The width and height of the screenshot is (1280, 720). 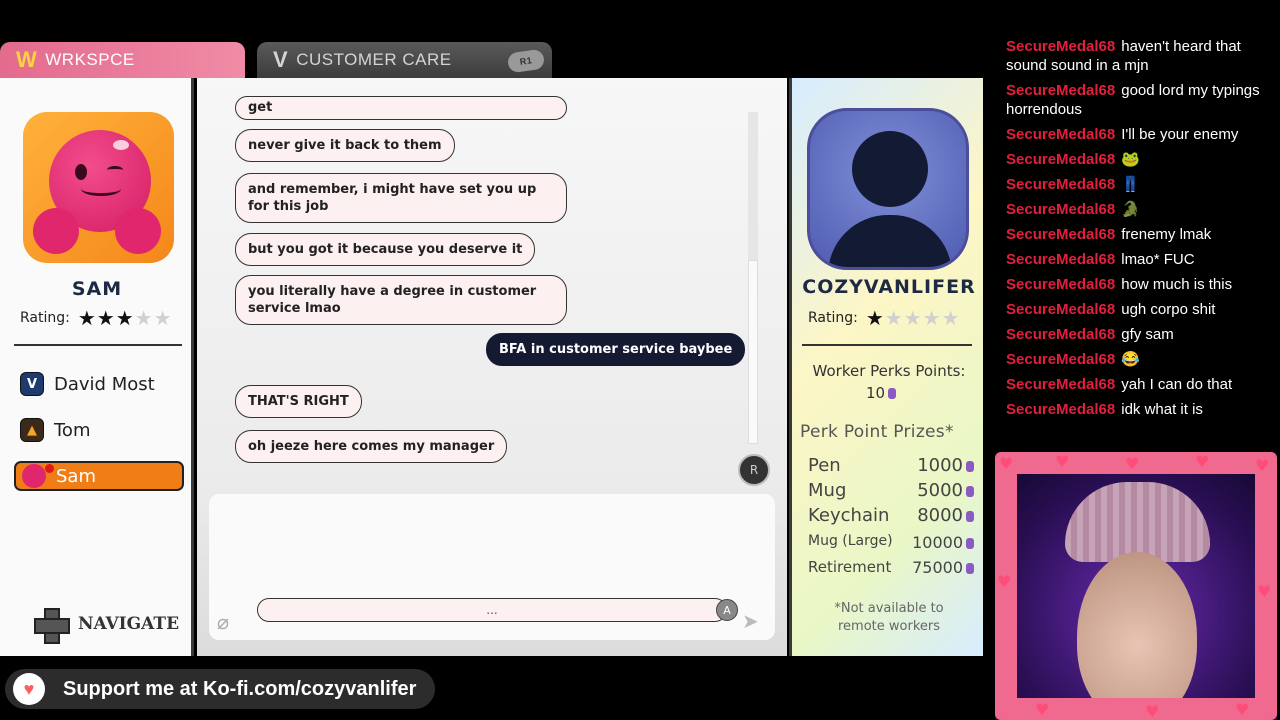 What do you see at coordinates (371, 446) in the screenshot?
I see `message-text: oh jeeze here comes my manager` at bounding box center [371, 446].